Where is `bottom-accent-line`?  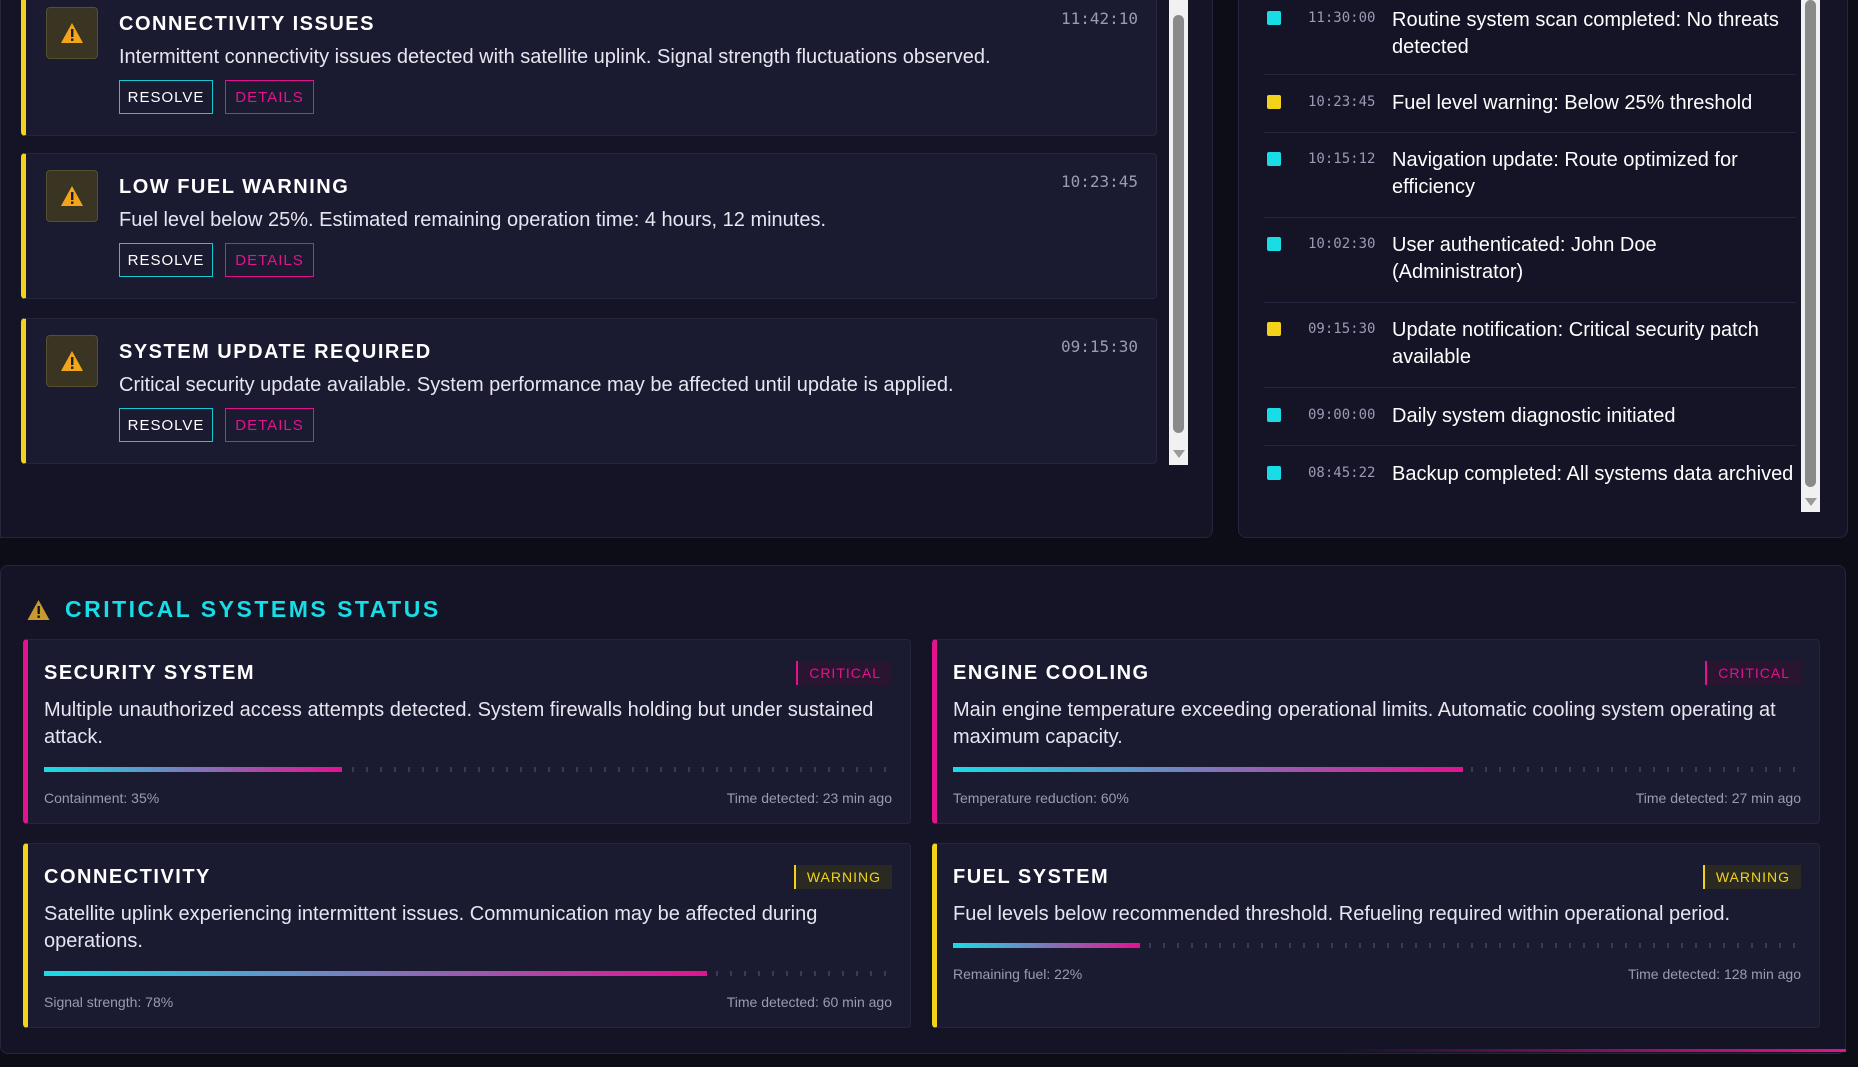
bottom-accent-line is located at coordinates (1593, 1050).